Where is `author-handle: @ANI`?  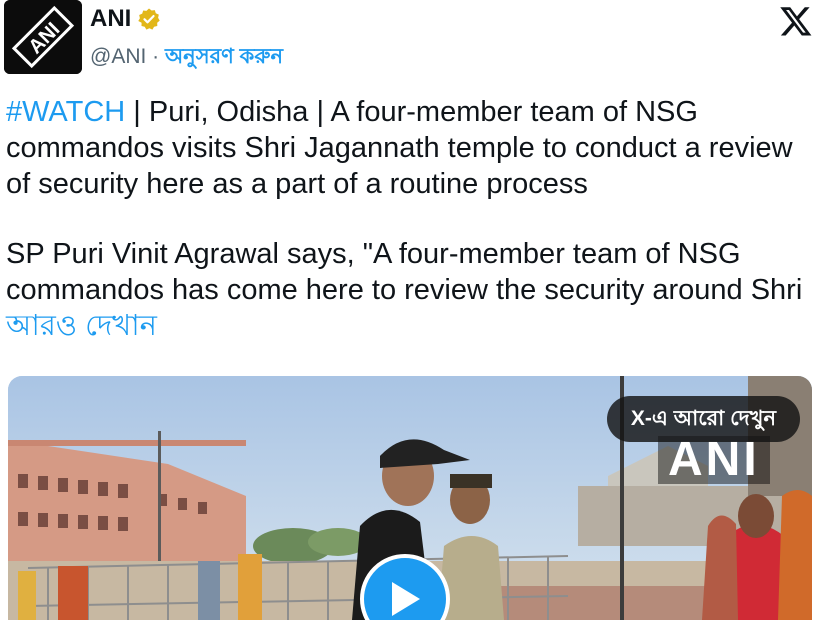
author-handle: @ANI is located at coordinates (118, 56).